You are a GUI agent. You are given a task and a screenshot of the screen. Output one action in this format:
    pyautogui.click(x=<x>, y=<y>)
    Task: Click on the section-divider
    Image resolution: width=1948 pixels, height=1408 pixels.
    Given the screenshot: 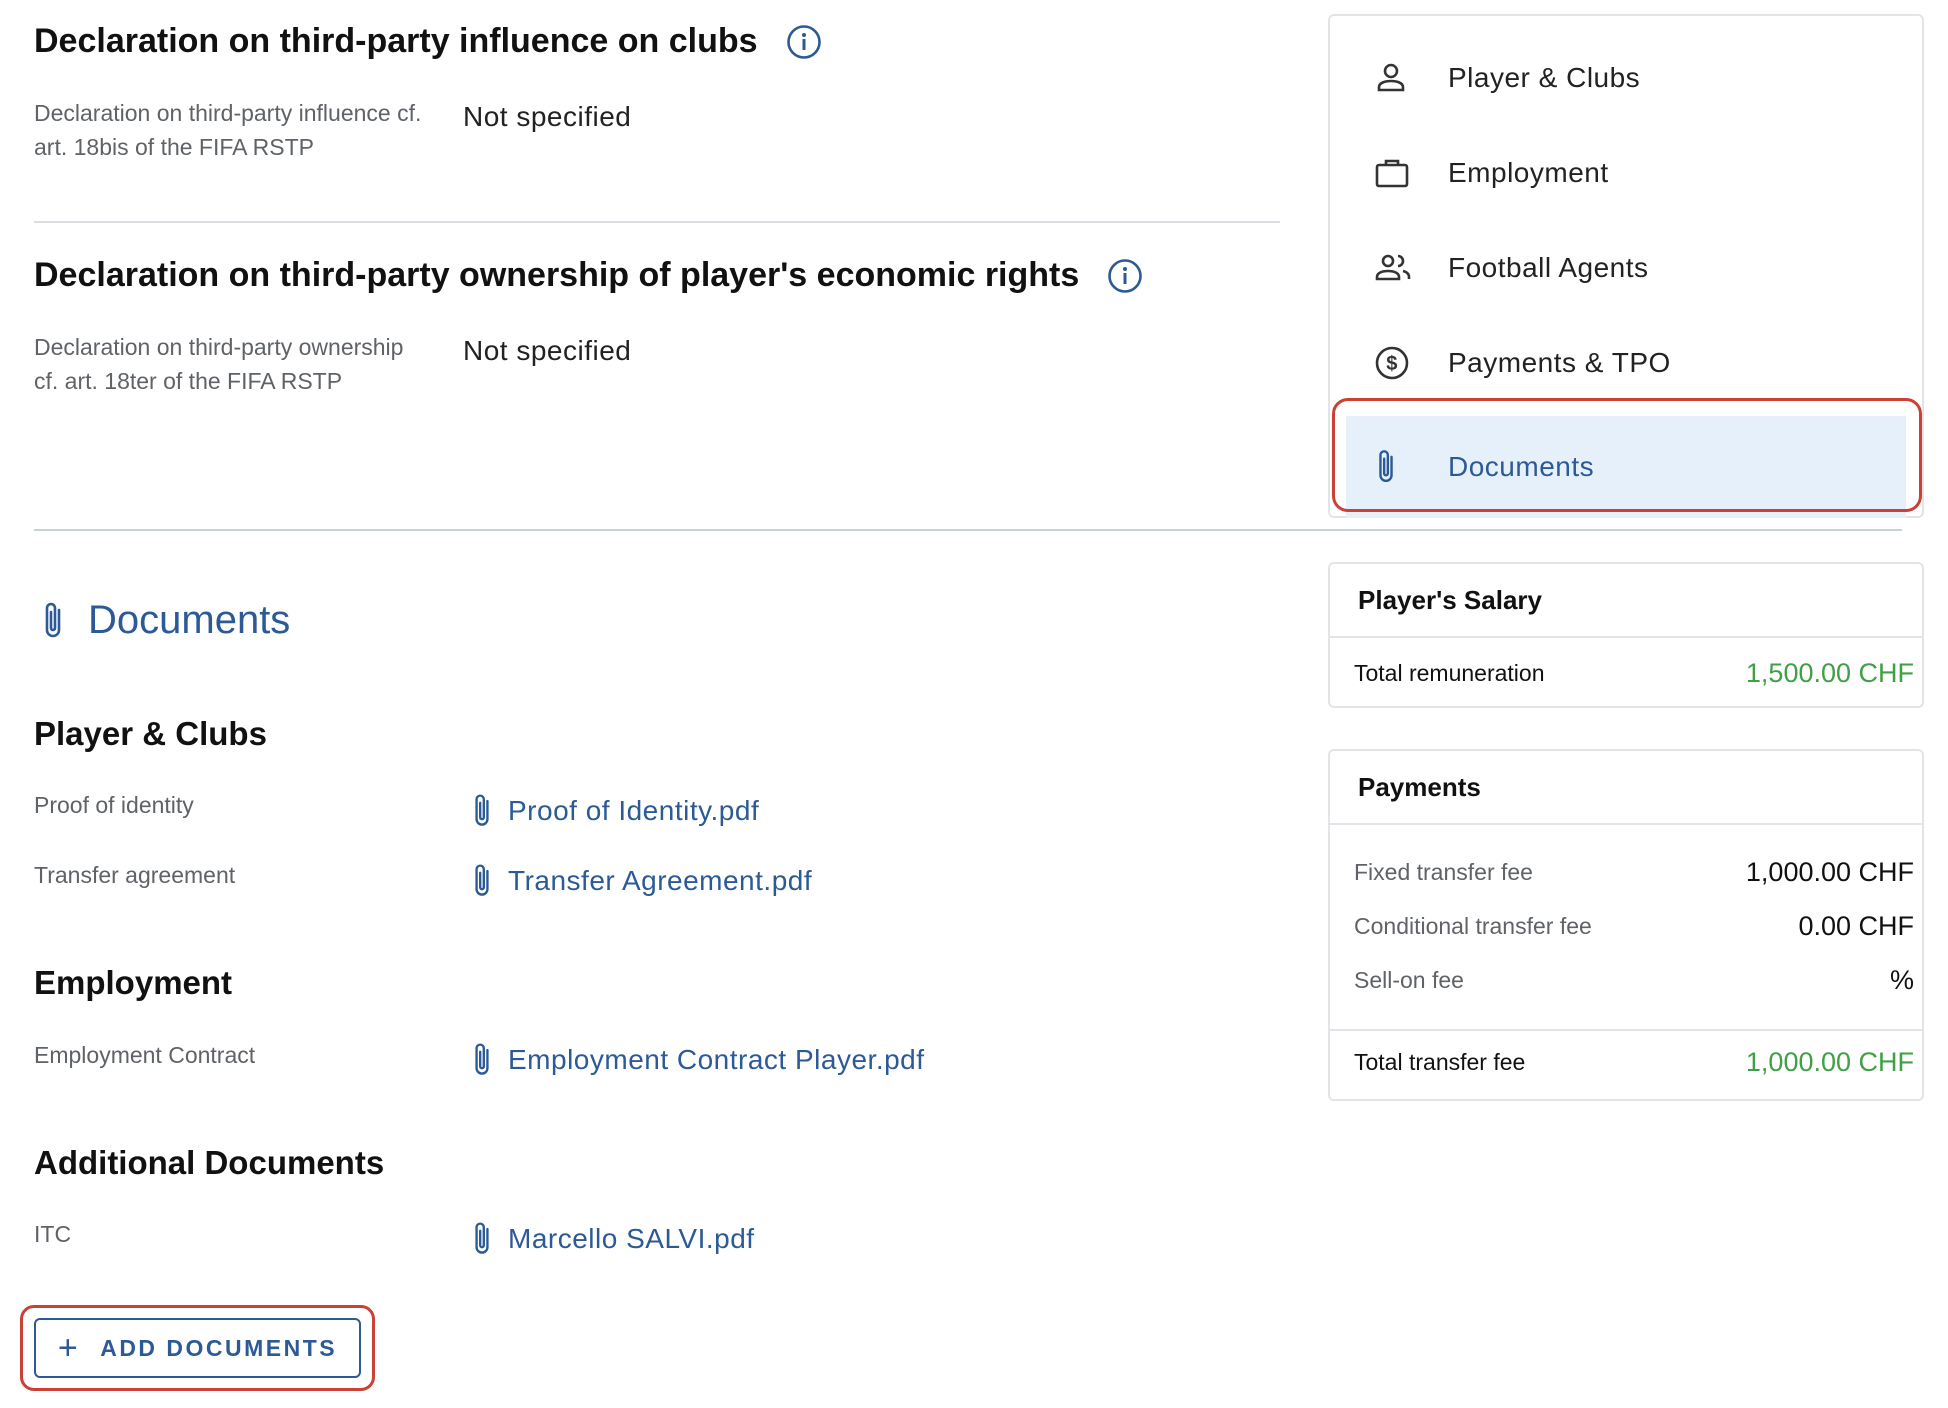 What is the action you would take?
    pyautogui.click(x=968, y=530)
    